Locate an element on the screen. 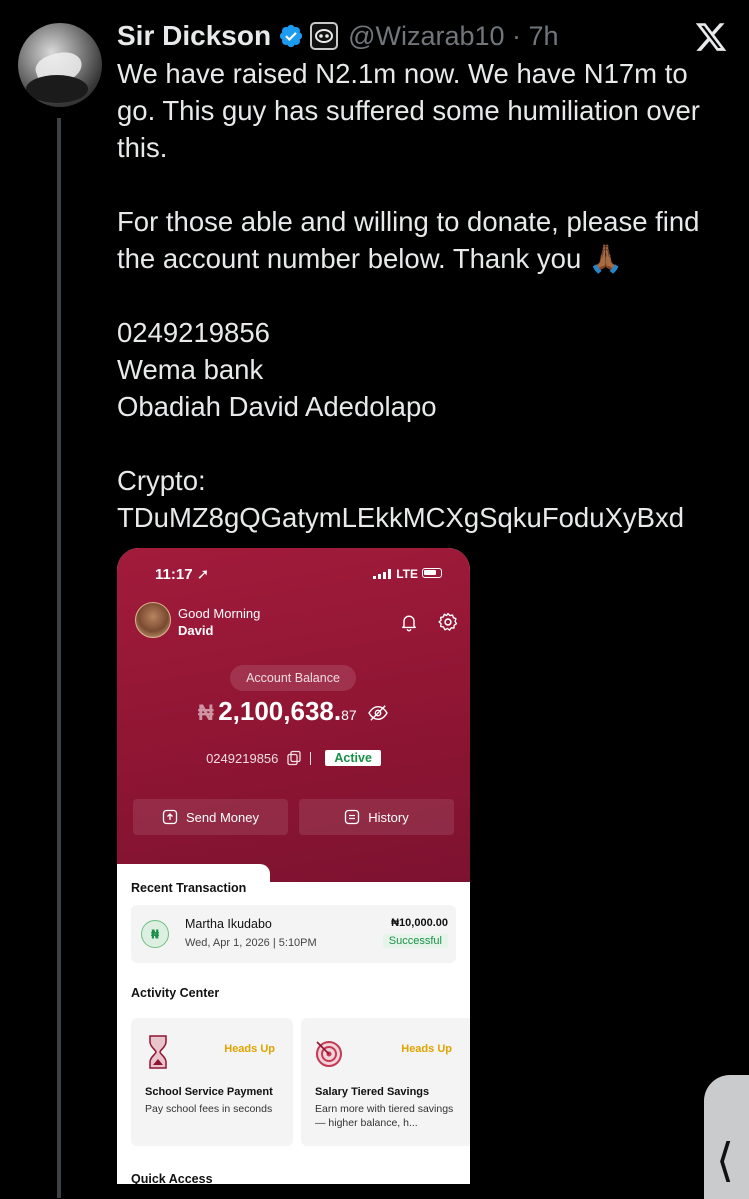 The height and width of the screenshot is (1199, 749). tweet-crypto-address: TDuMZ8gQGatymLEkkMCXgSqkuFoduXyBxd is located at coordinates (400, 517).